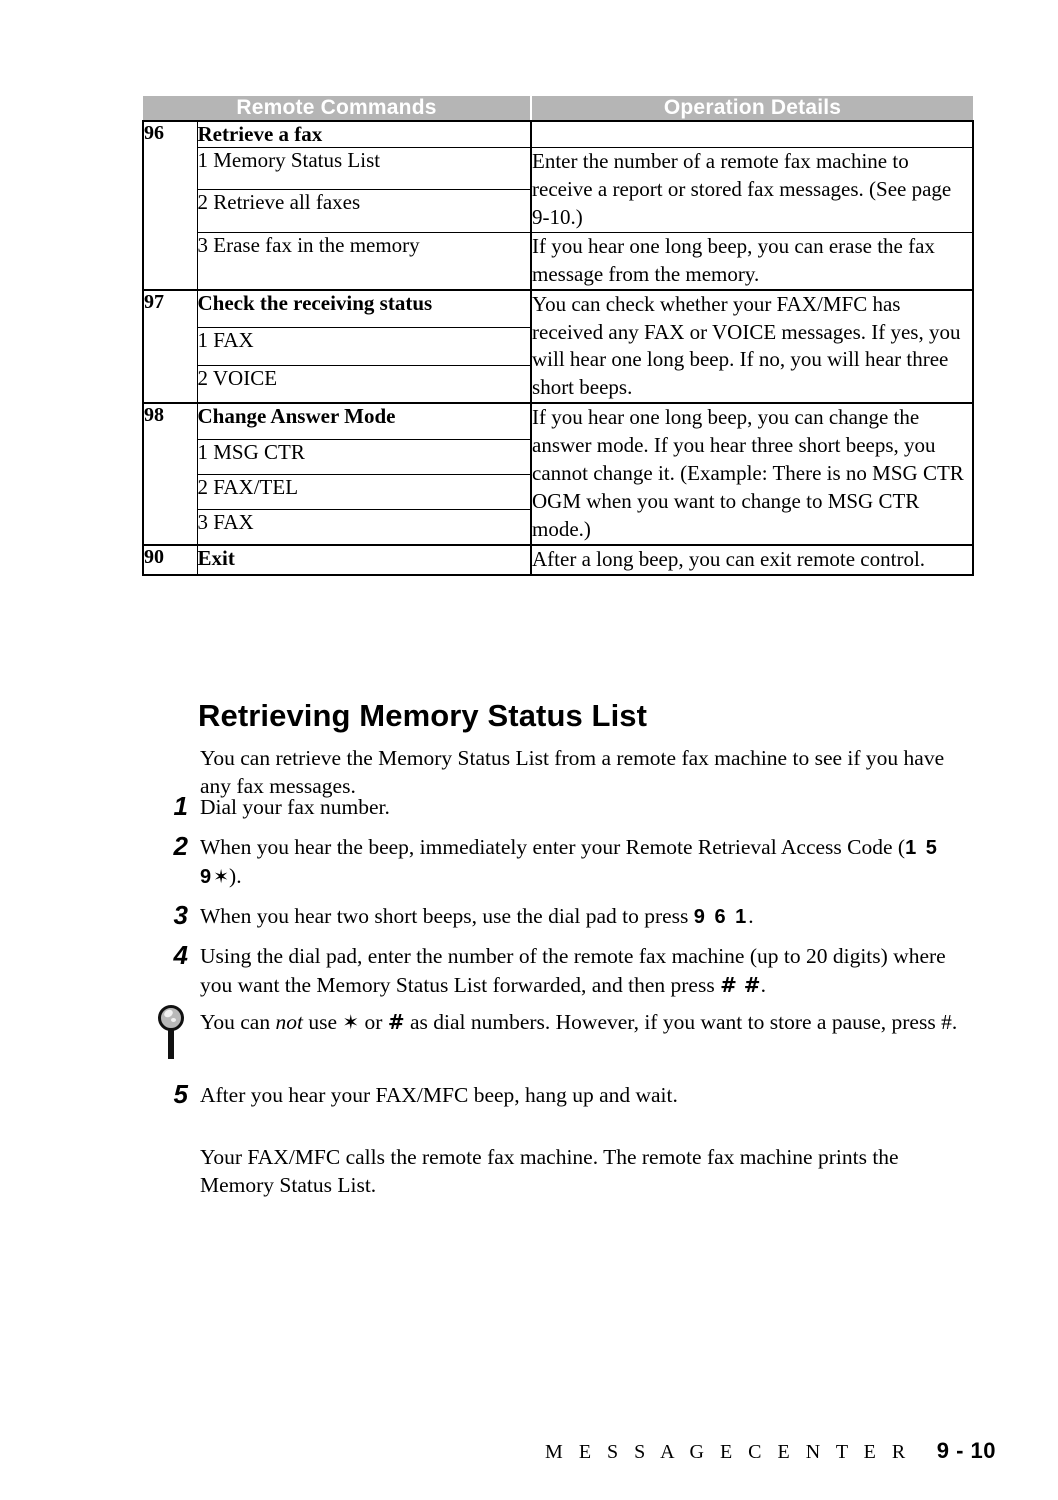 This screenshot has height=1500, width=1058. I want to click on table-row: 96 Retrieve a fax, so click(558, 205).